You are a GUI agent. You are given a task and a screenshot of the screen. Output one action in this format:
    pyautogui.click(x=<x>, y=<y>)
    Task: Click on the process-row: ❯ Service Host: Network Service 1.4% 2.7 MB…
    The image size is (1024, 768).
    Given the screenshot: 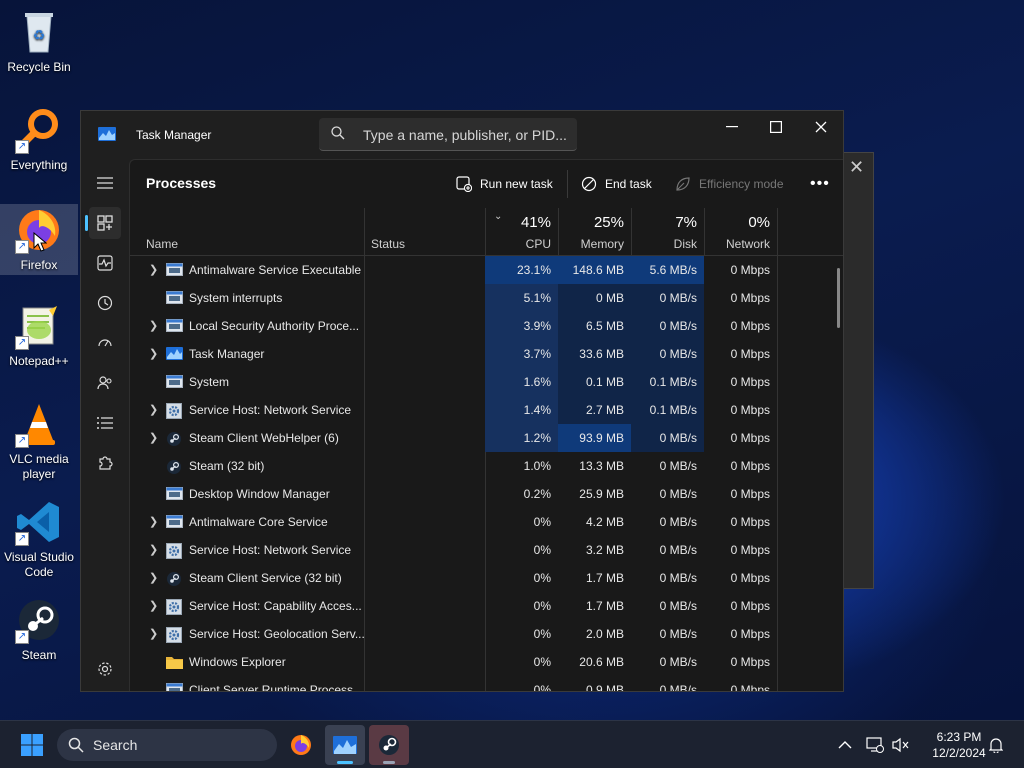 What is the action you would take?
    pyautogui.click(x=486, y=410)
    